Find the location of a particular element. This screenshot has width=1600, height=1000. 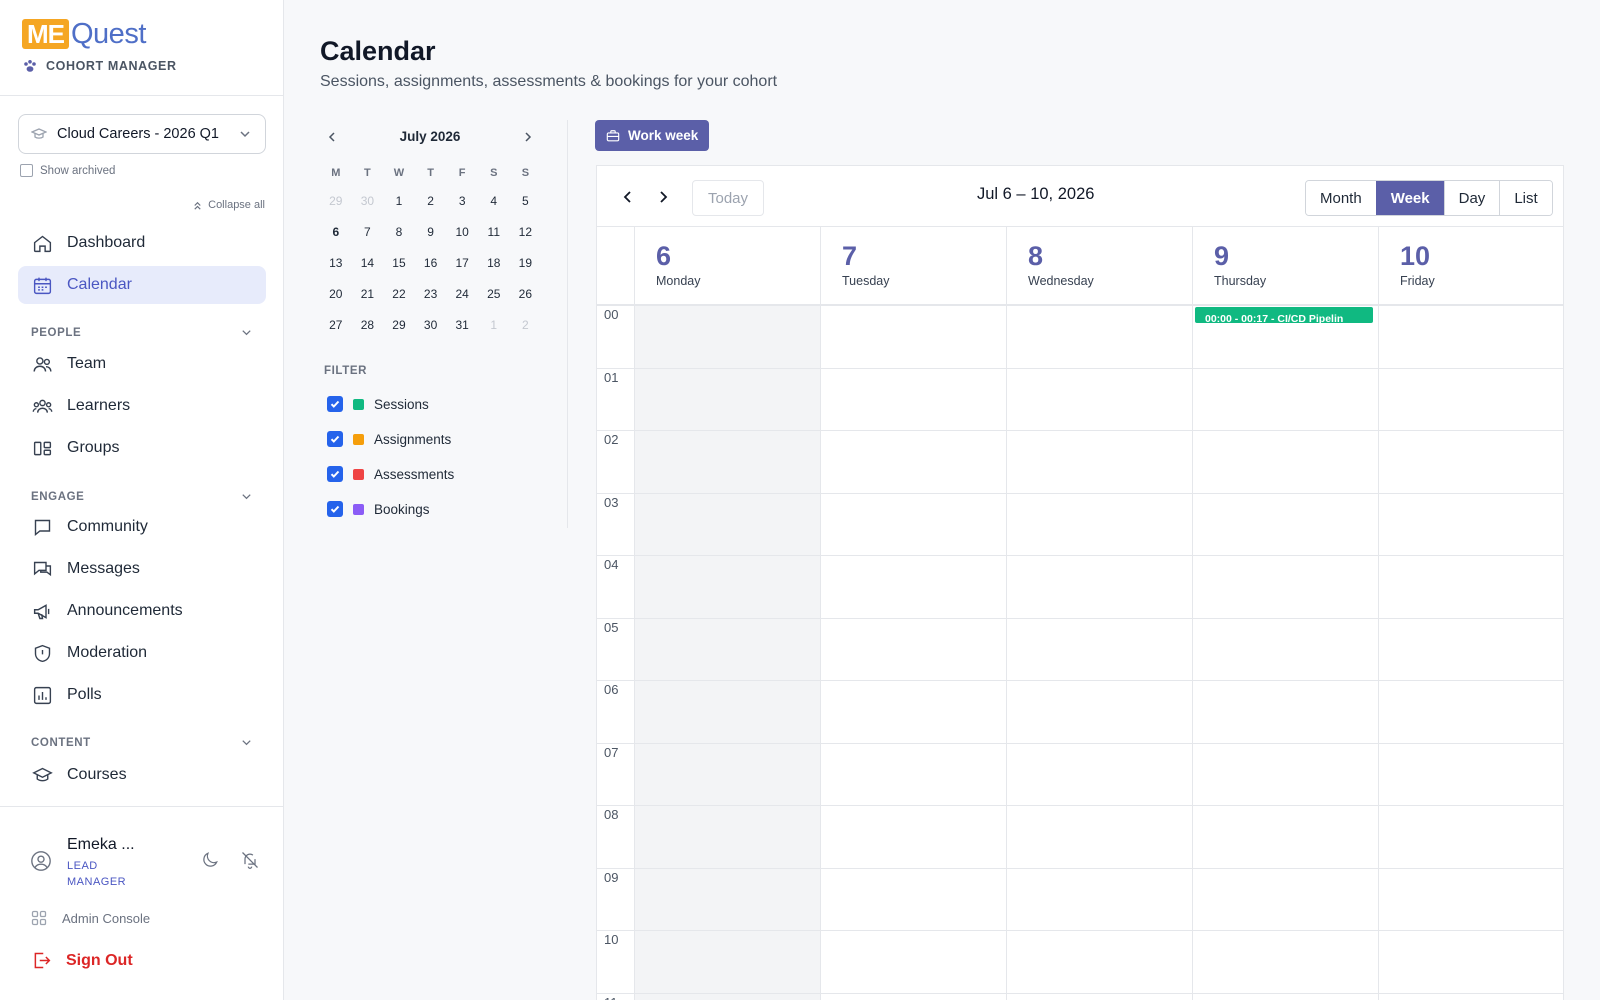

admin-console-link: Admin Console is located at coordinates (90, 918).